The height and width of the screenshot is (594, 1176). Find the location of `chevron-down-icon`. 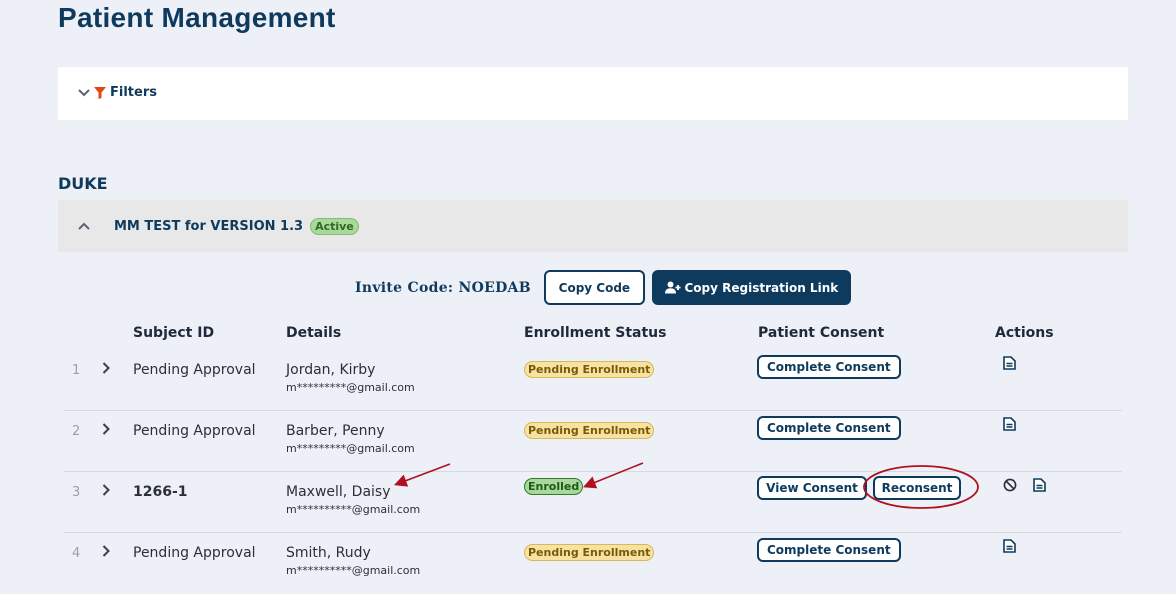

chevron-down-icon is located at coordinates (84, 92).